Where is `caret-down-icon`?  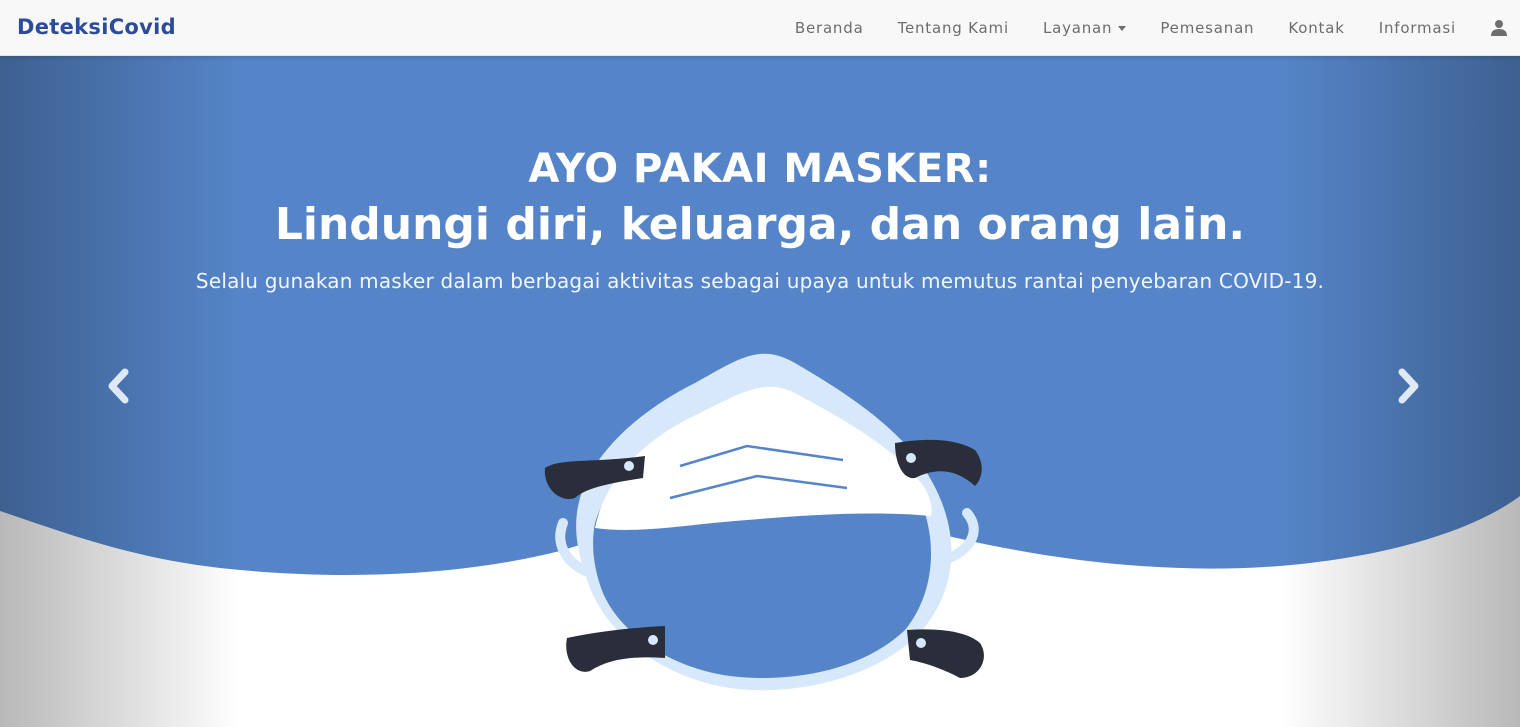 caret-down-icon is located at coordinates (1122, 28).